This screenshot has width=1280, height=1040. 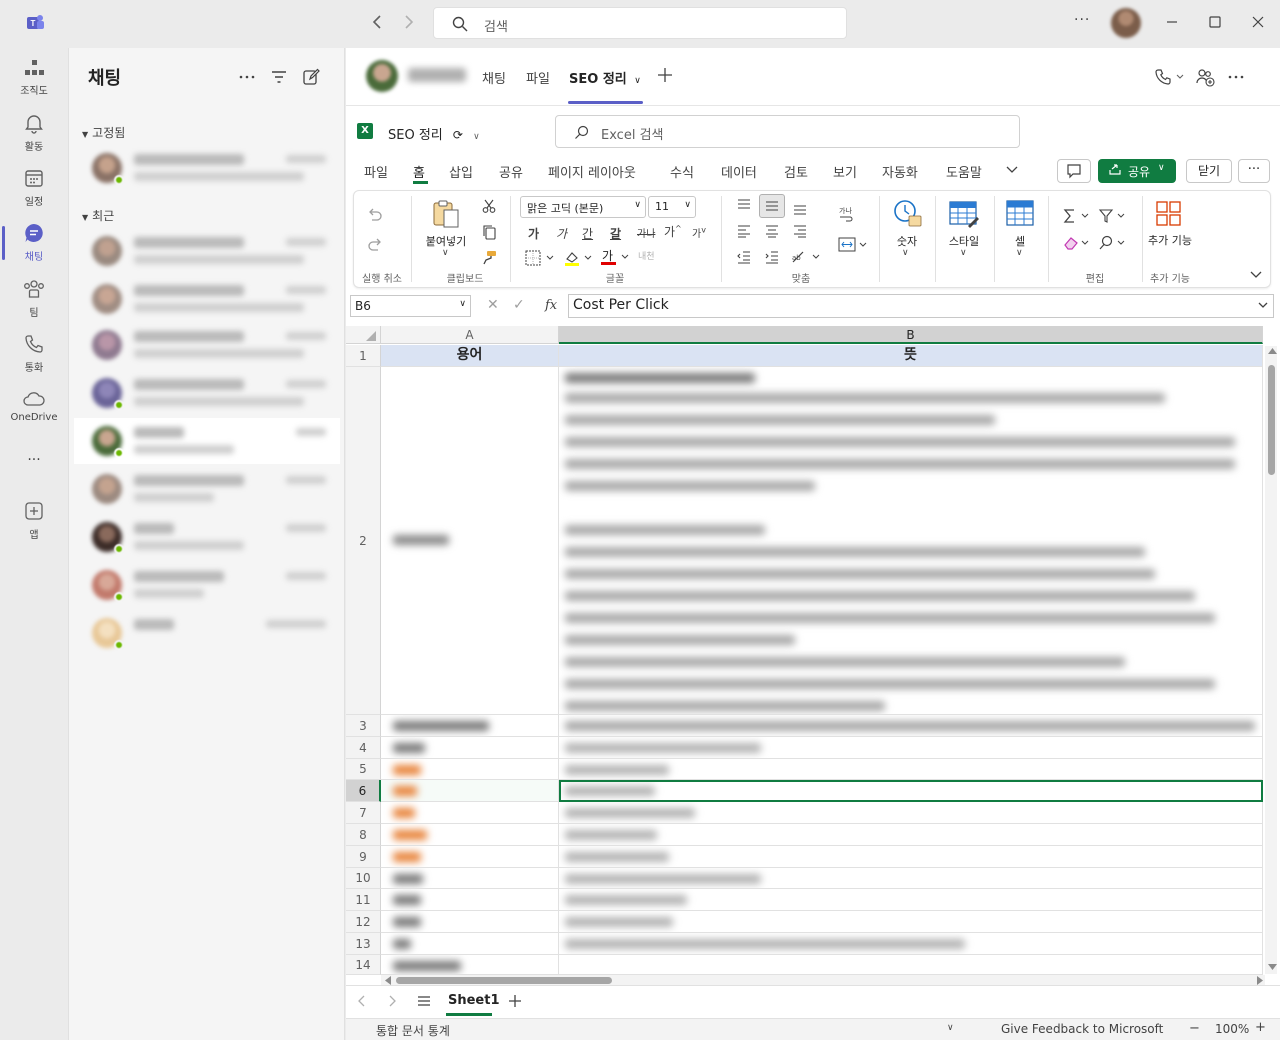 What do you see at coordinates (363, 900) in the screenshot?
I see `row-header: 11` at bounding box center [363, 900].